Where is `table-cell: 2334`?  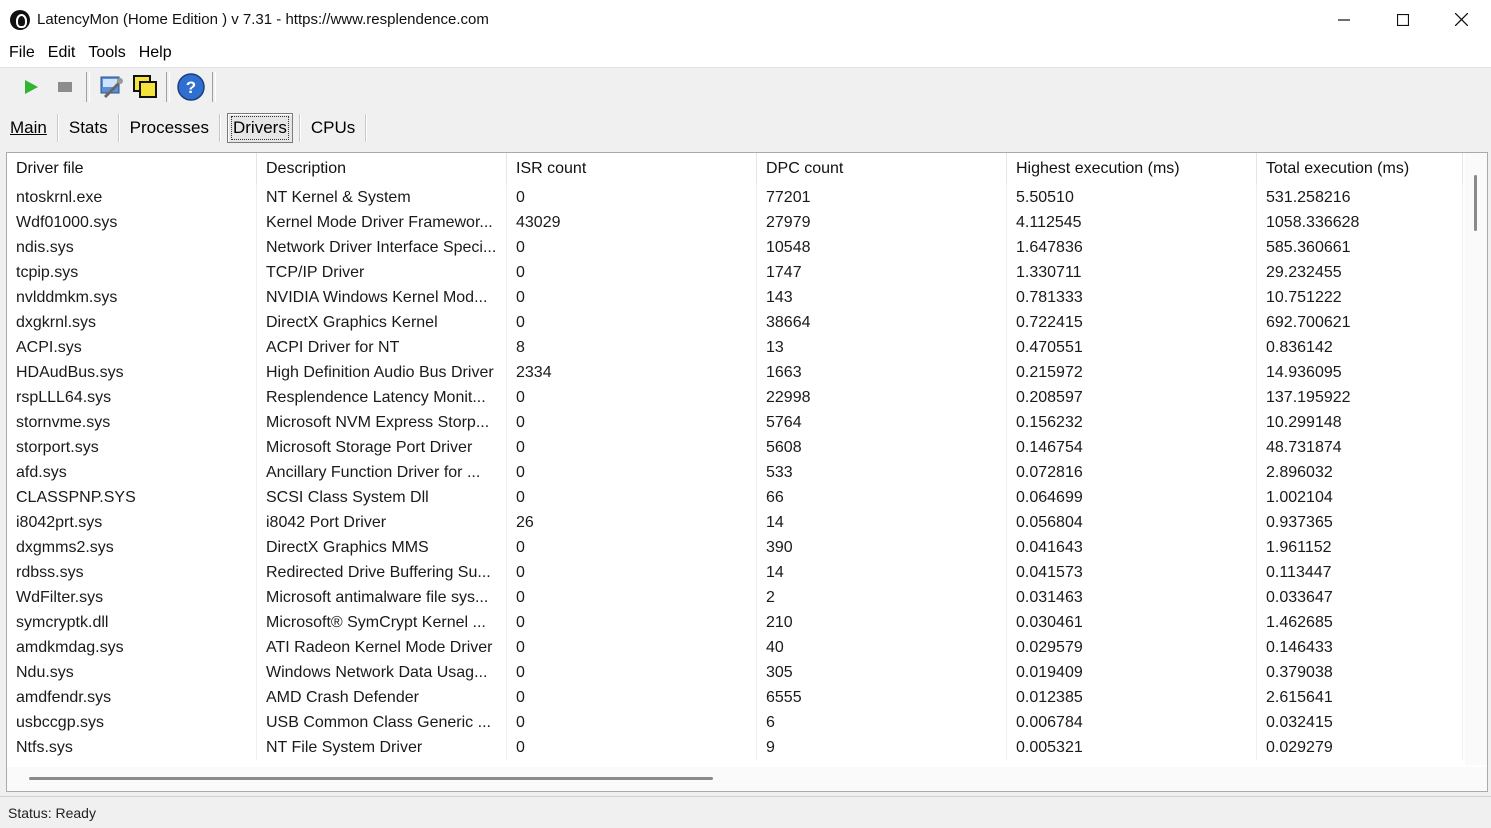 table-cell: 2334 is located at coordinates (632, 372).